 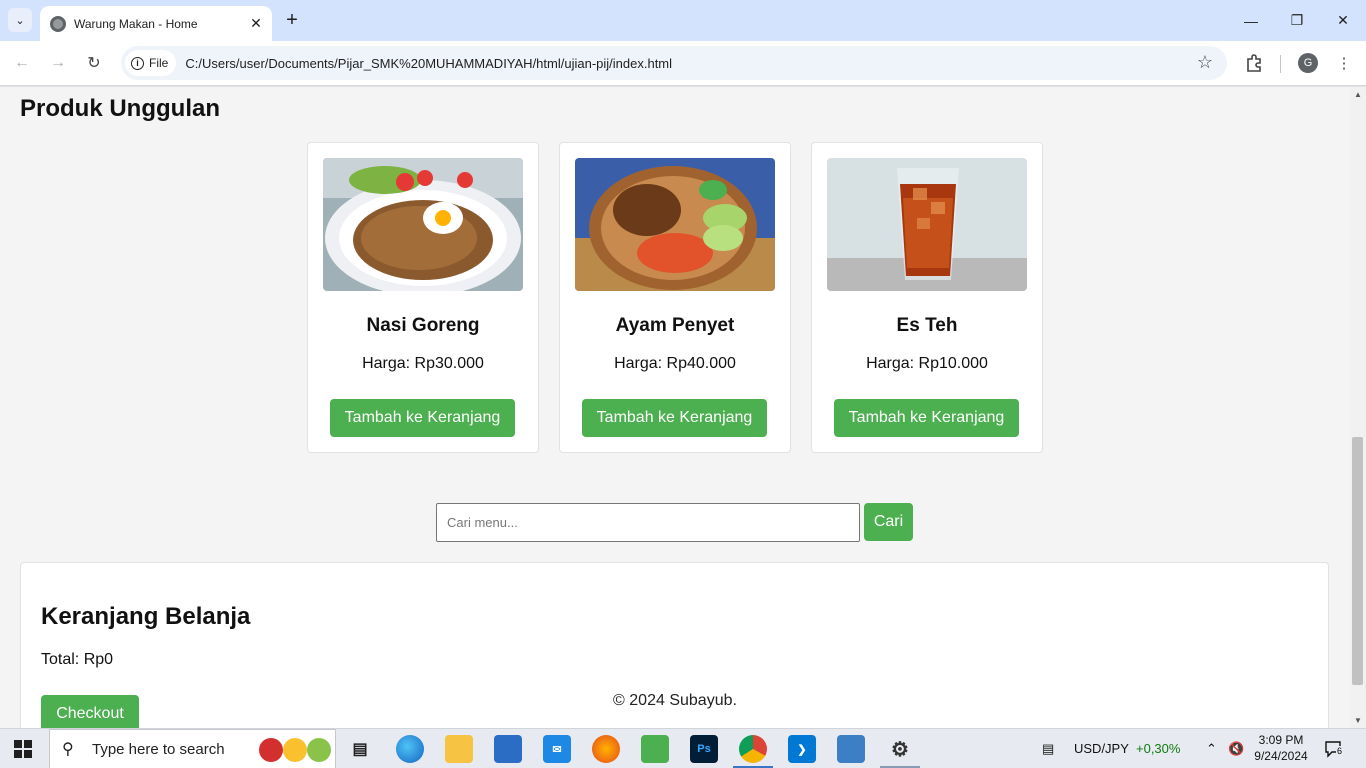 I want to click on product-name: Es Teh, so click(x=927, y=325).